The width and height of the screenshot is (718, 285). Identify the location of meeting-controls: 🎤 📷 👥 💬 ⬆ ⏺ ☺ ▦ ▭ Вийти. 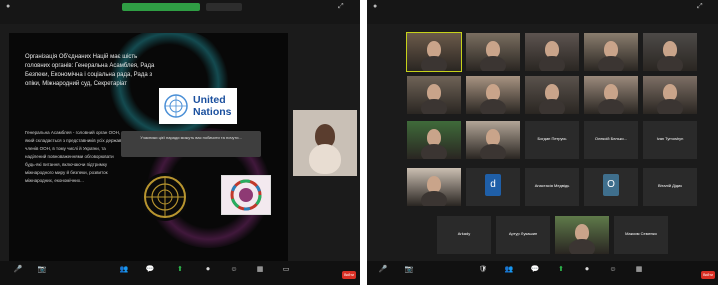
(180, 273).